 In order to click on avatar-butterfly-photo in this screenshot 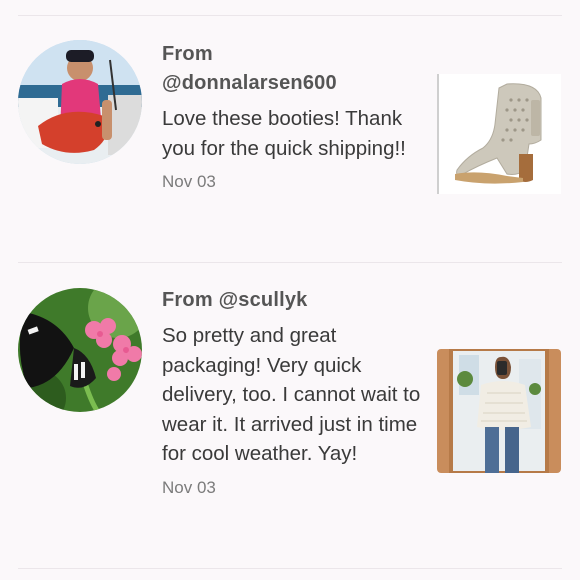, I will do `click(80, 350)`.